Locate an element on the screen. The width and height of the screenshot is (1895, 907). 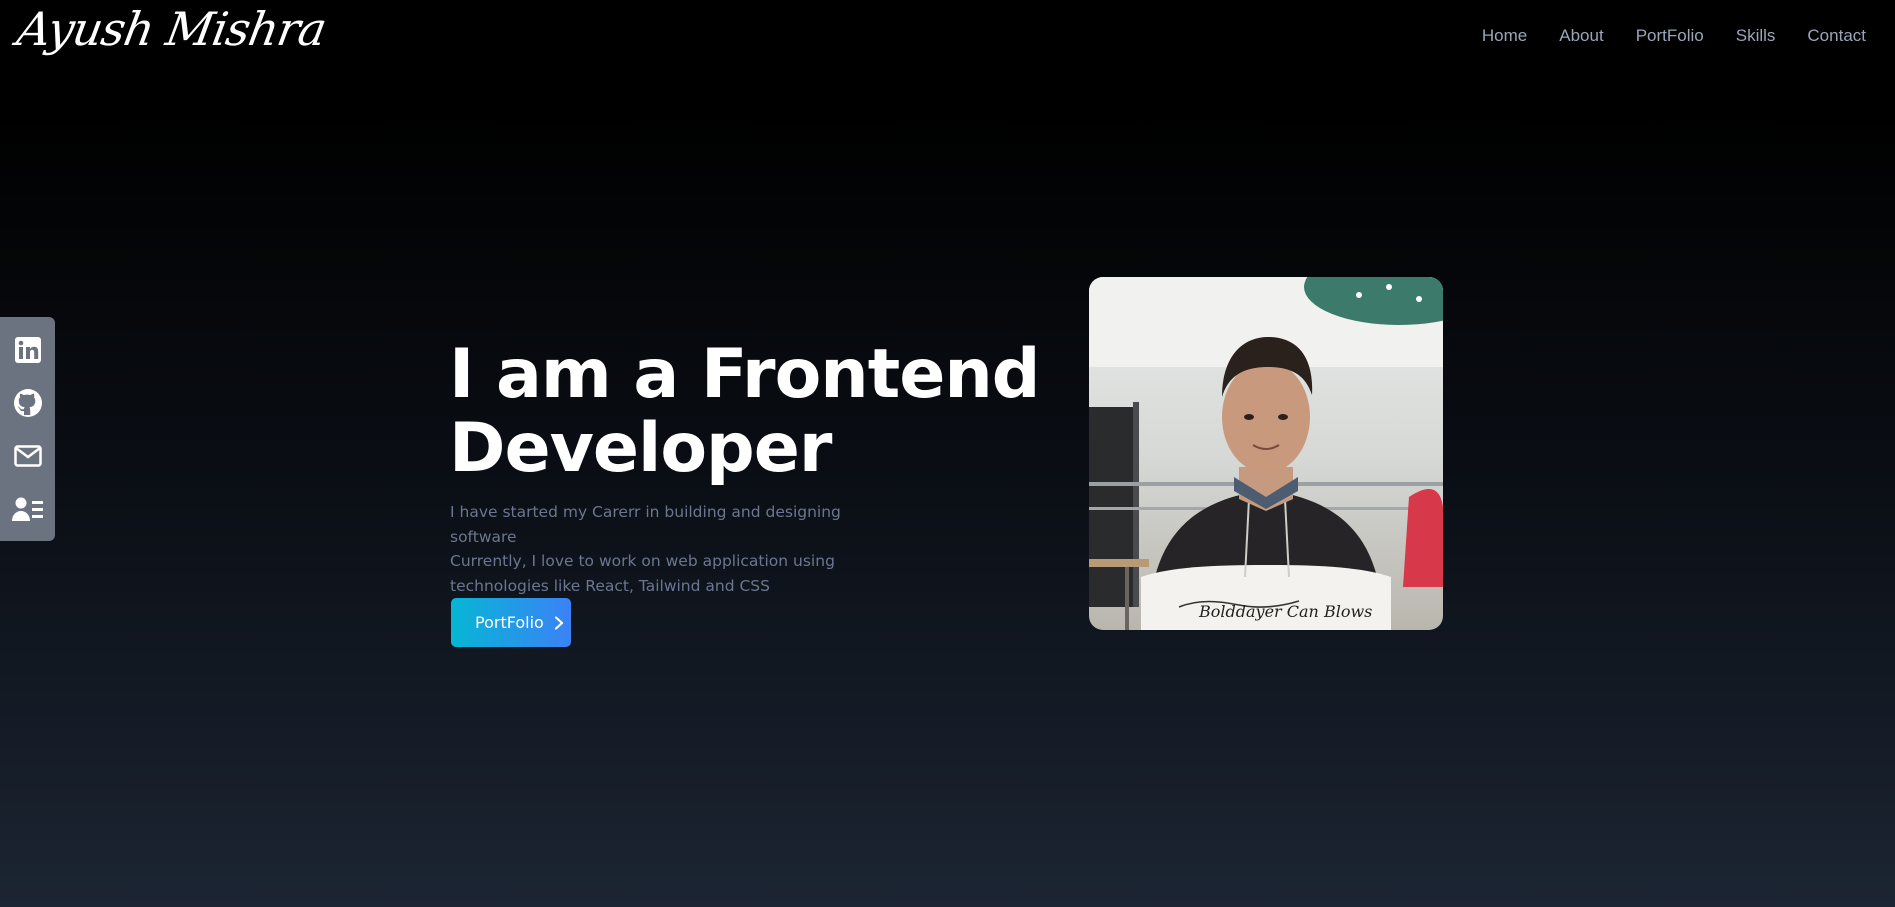
github-icon is located at coordinates (27, 402).